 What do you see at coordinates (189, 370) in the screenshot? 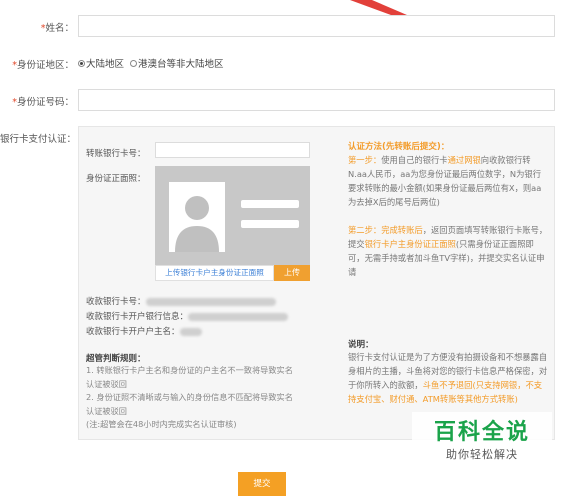
I see `rule-line: 1. 转账银行卡户主名和身份证的户主名不一致将导致实名` at bounding box center [189, 370].